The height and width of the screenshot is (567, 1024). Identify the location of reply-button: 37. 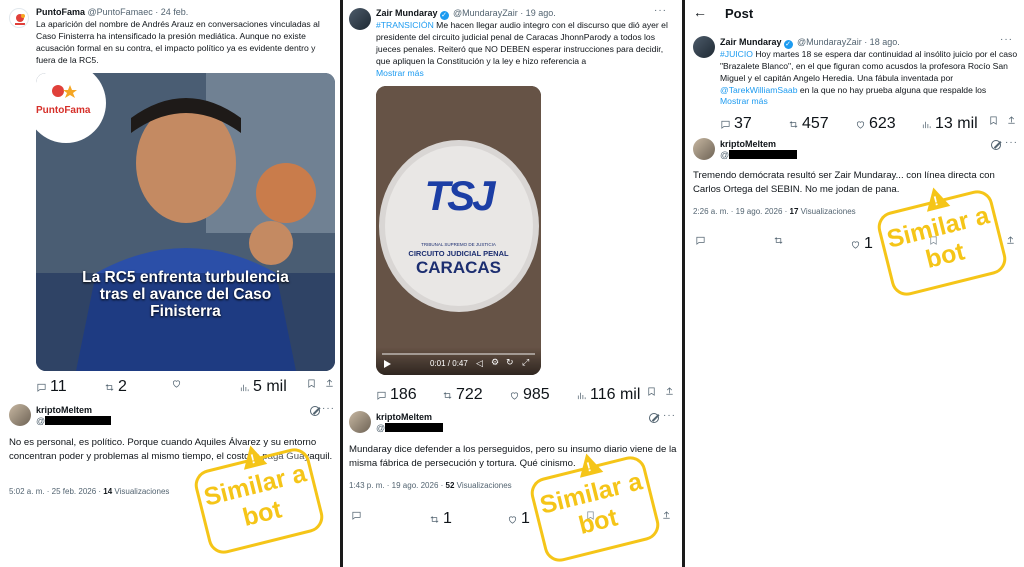
(736, 124).